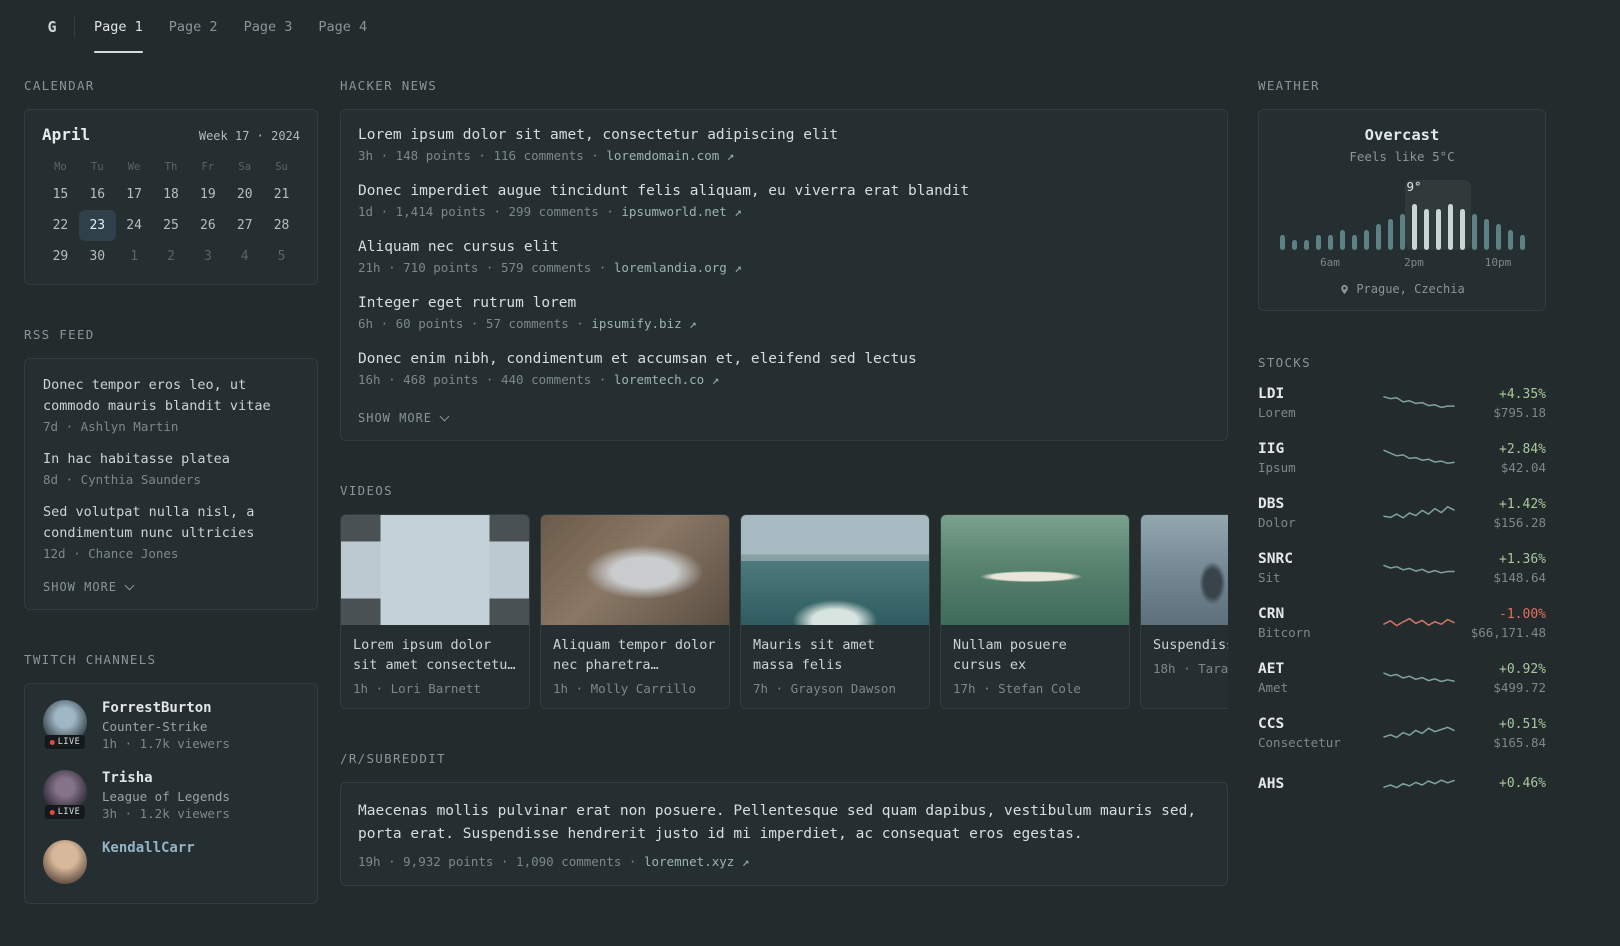 The image size is (1620, 946). What do you see at coordinates (166, 796) in the screenshot?
I see `channel-category-link: League of Legends` at bounding box center [166, 796].